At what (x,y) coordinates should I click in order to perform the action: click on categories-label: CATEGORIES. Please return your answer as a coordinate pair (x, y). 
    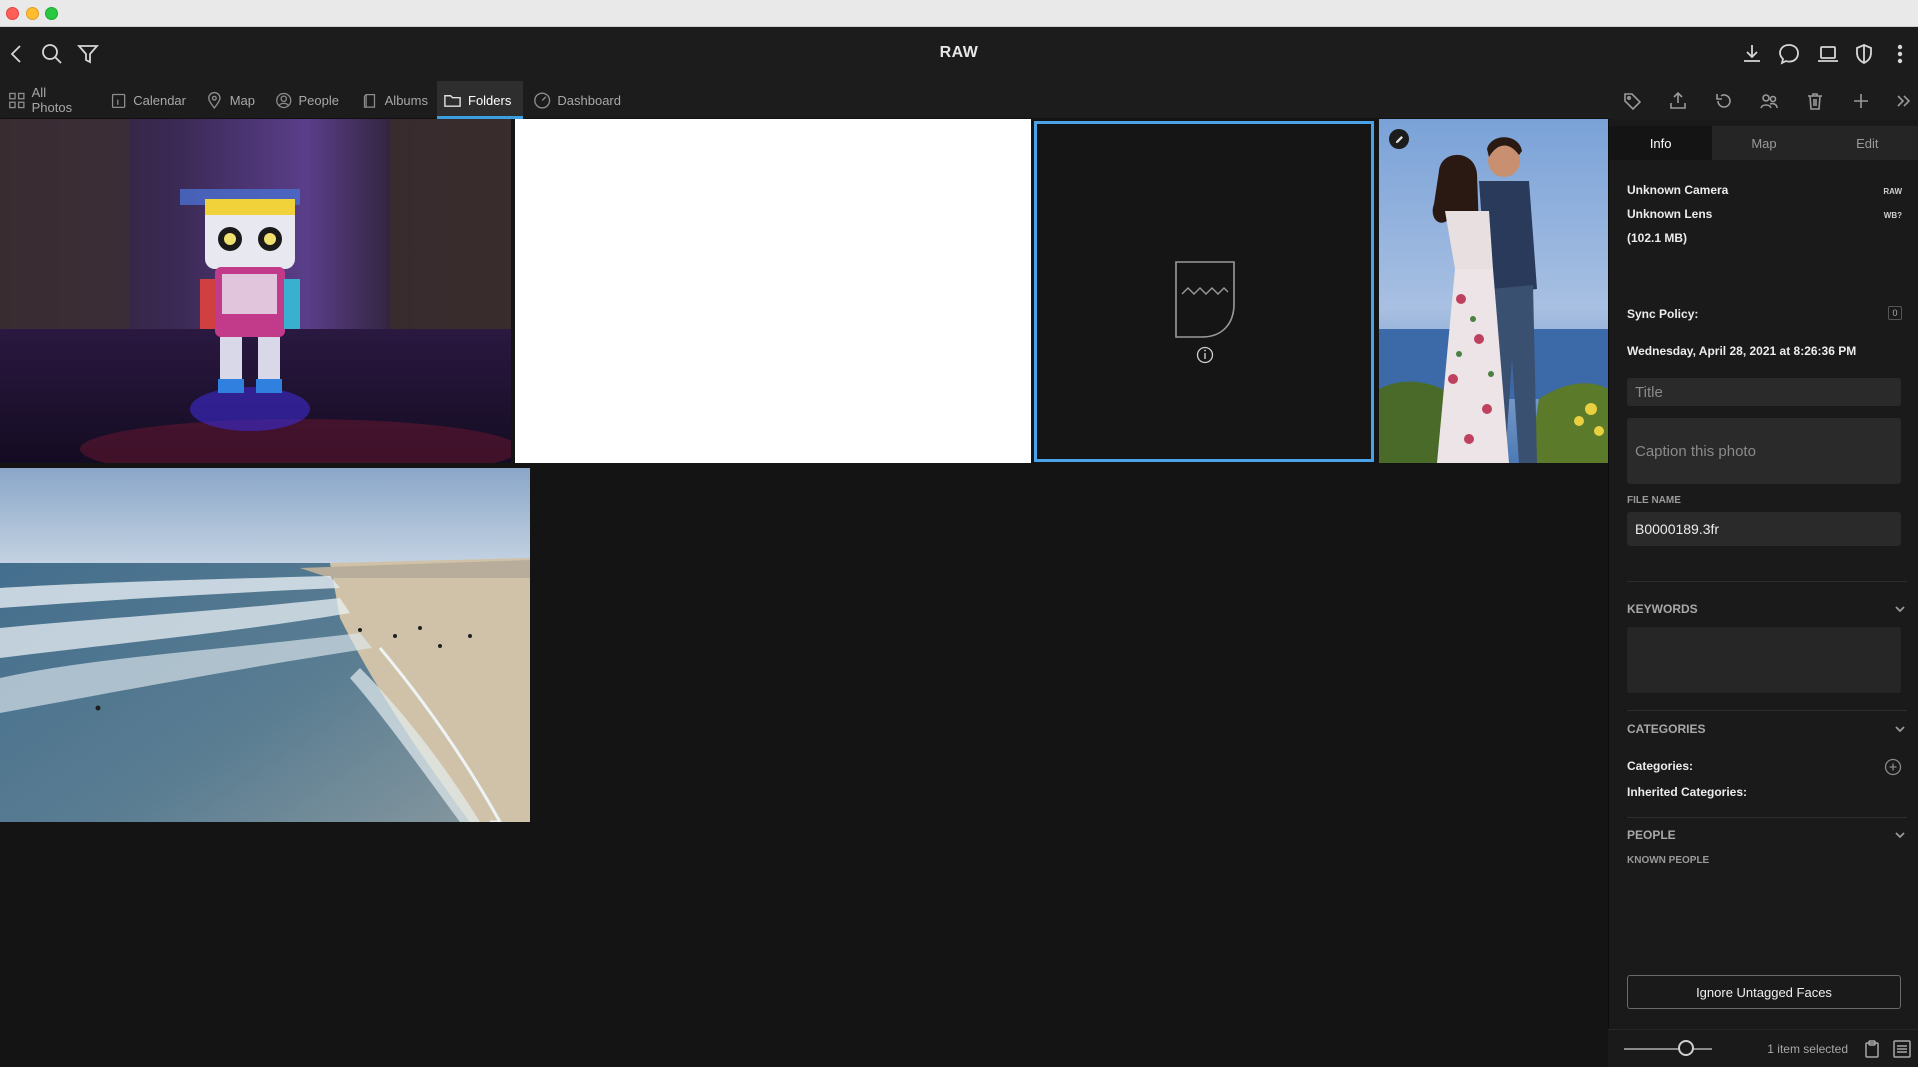
    Looking at the image, I should click on (1666, 729).